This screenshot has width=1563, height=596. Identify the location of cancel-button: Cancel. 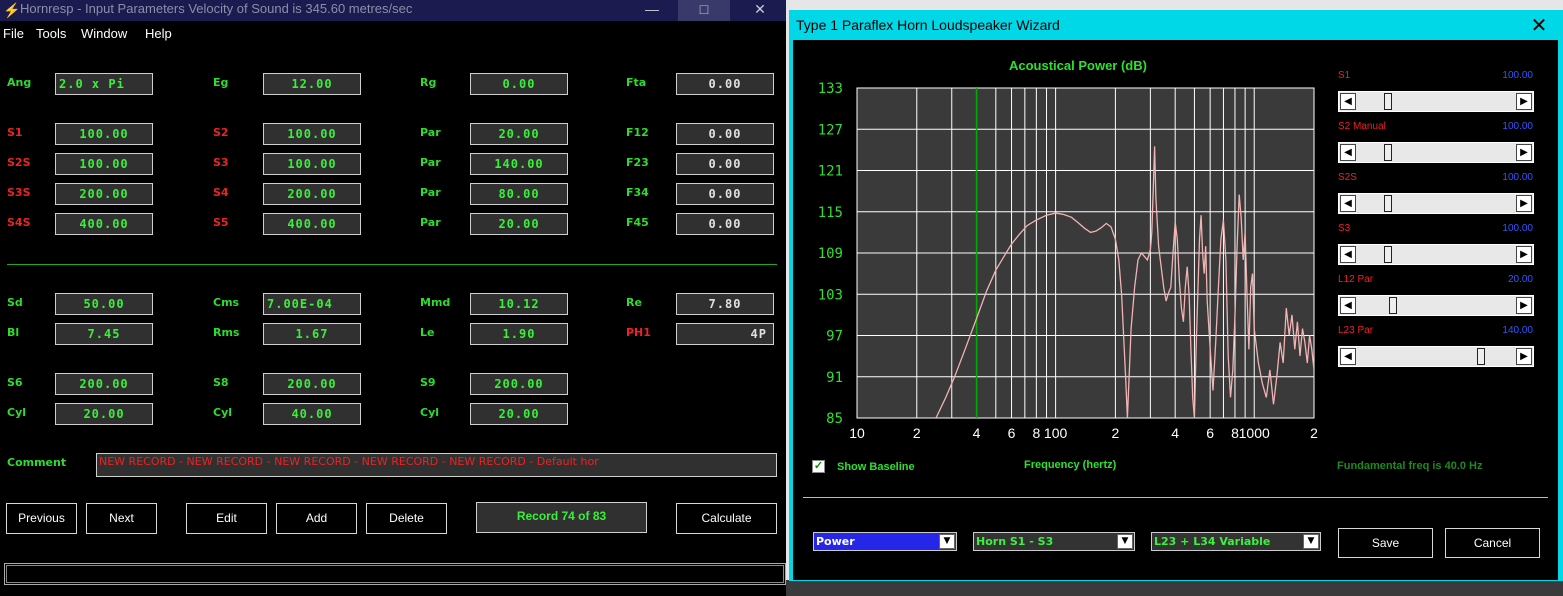
(1492, 543).